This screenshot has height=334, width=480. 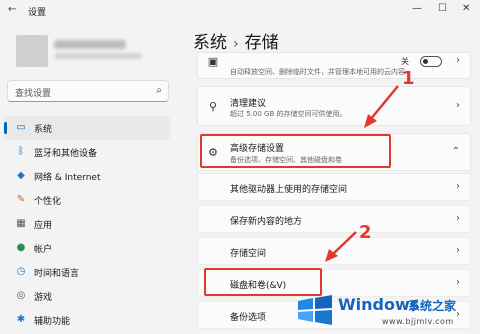 I want to click on windows-logo-icon, so click(x=315, y=310).